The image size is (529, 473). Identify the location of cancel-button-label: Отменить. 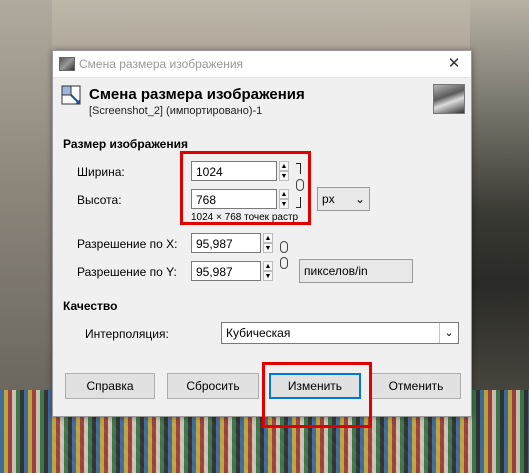
(416, 386).